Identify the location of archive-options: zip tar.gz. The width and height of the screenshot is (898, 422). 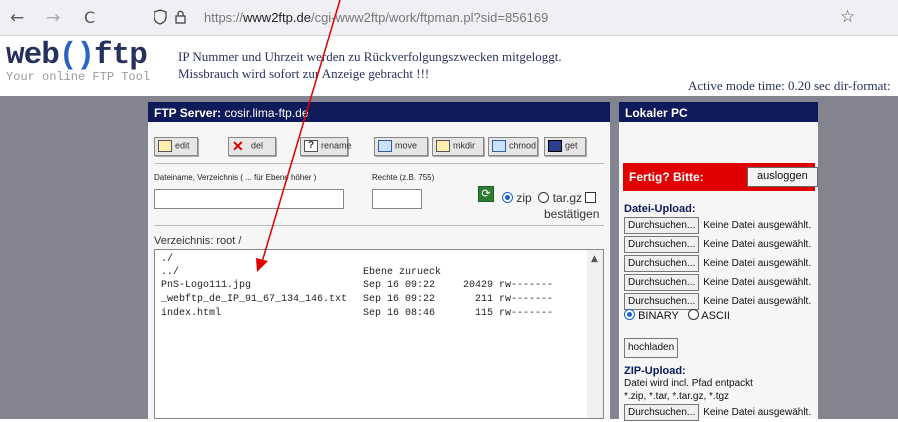
(549, 198).